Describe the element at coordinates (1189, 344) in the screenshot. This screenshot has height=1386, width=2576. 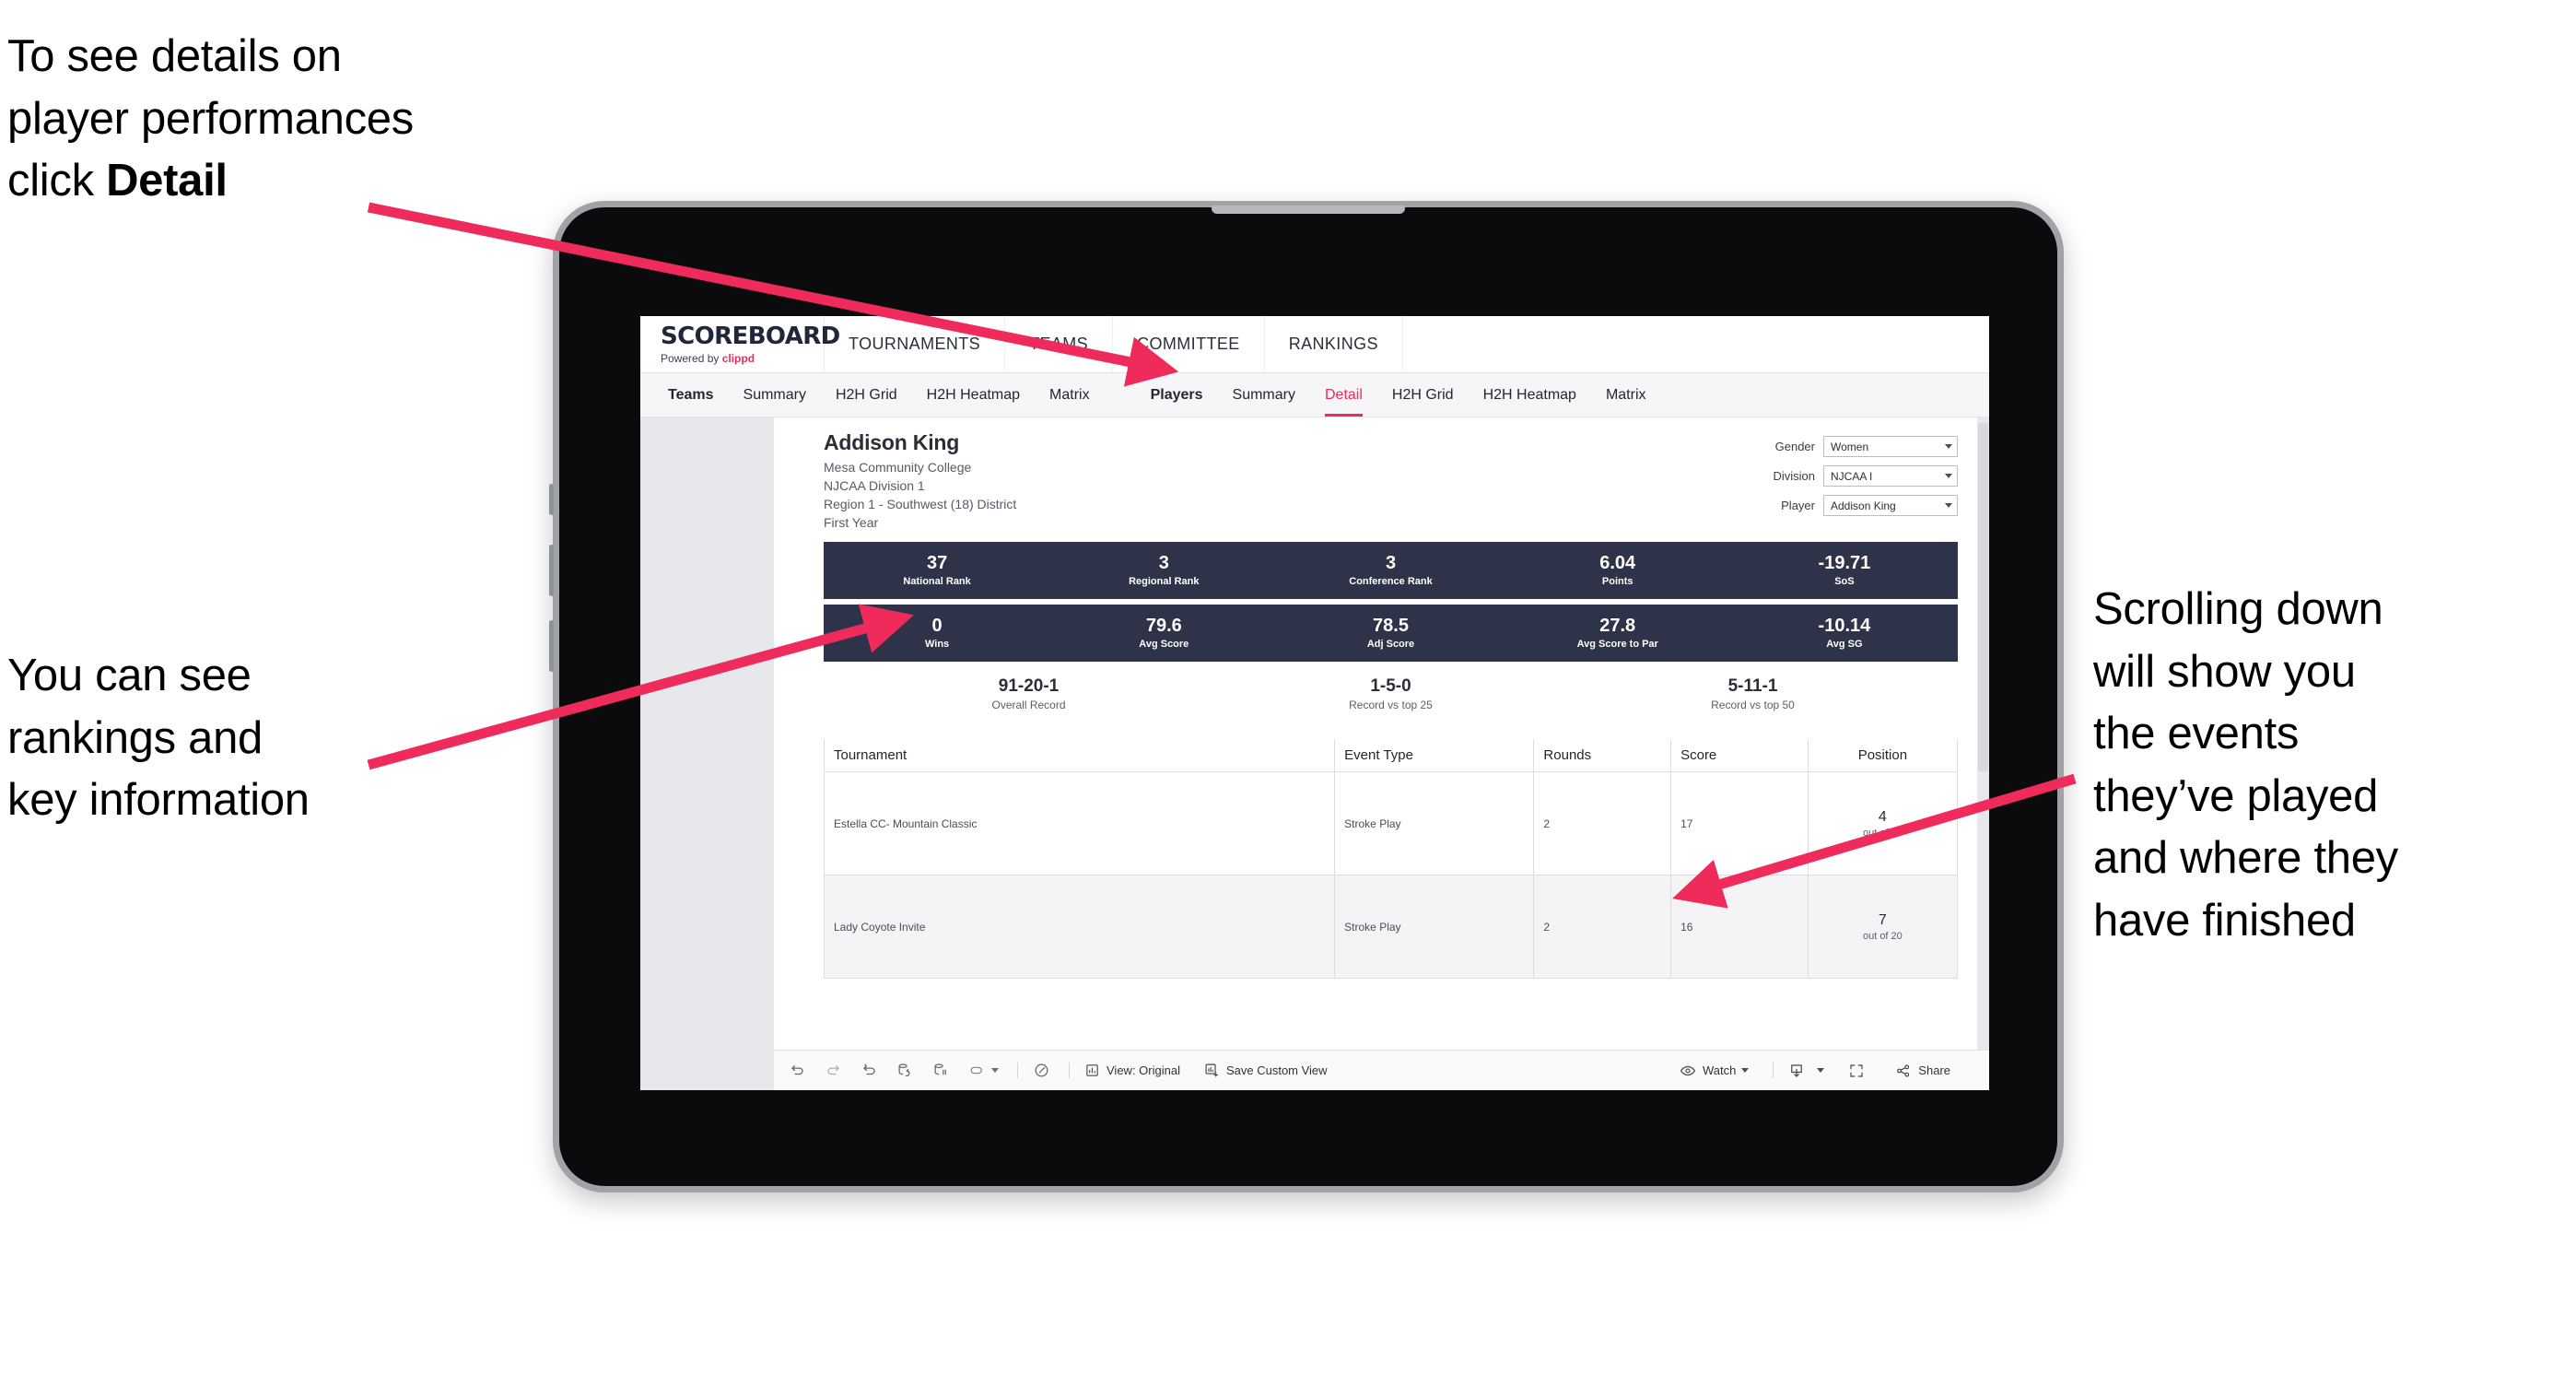
I see `nav-item-committee: COMMITTEE` at that location.